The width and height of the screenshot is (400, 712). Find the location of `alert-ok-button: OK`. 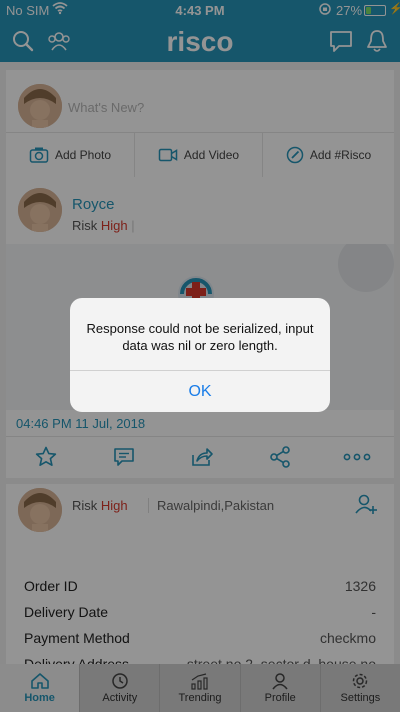

alert-ok-button: OK is located at coordinates (200, 391).